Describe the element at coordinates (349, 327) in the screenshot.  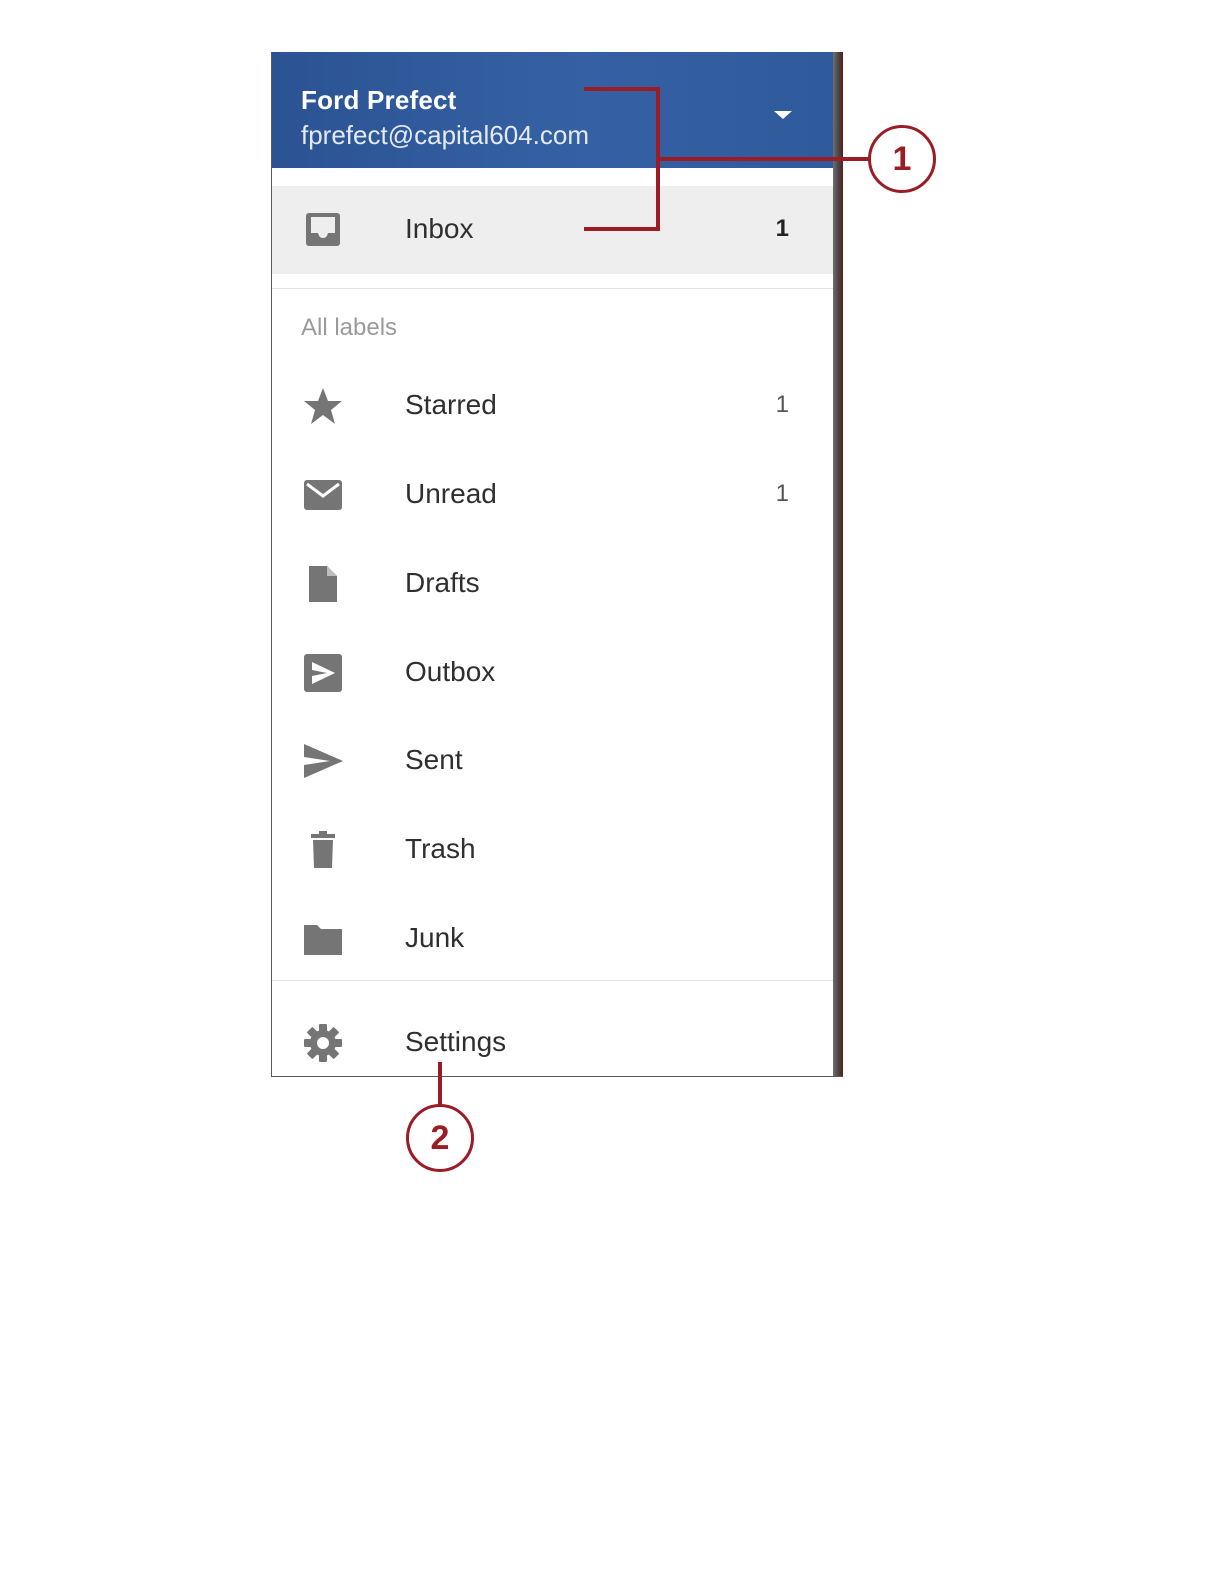
I see `section-heading-all-labels: All labels` at that location.